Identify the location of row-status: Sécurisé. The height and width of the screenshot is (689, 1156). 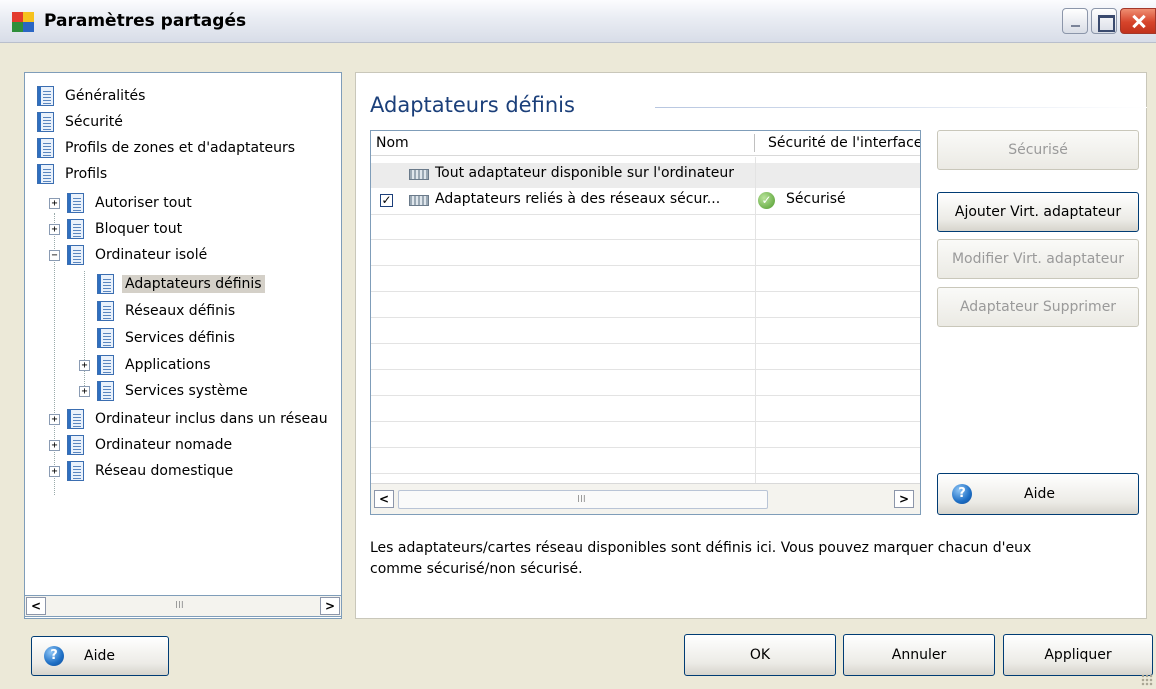
(816, 199).